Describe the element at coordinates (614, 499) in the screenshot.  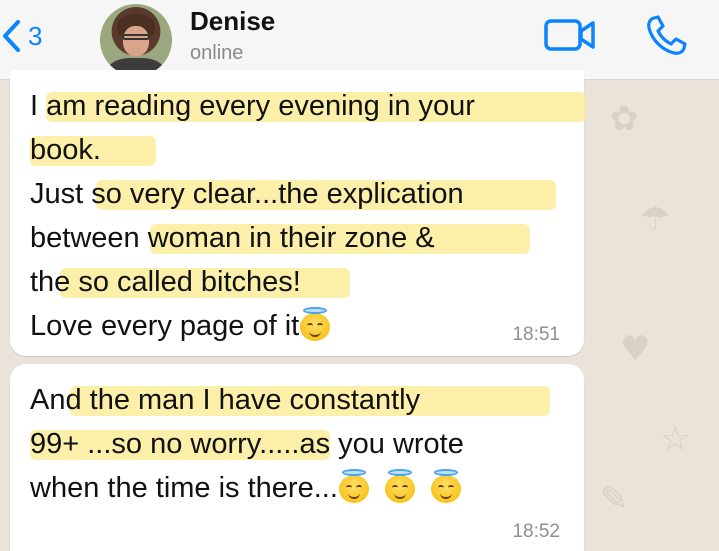
I see `doodle-icon: ✎` at that location.